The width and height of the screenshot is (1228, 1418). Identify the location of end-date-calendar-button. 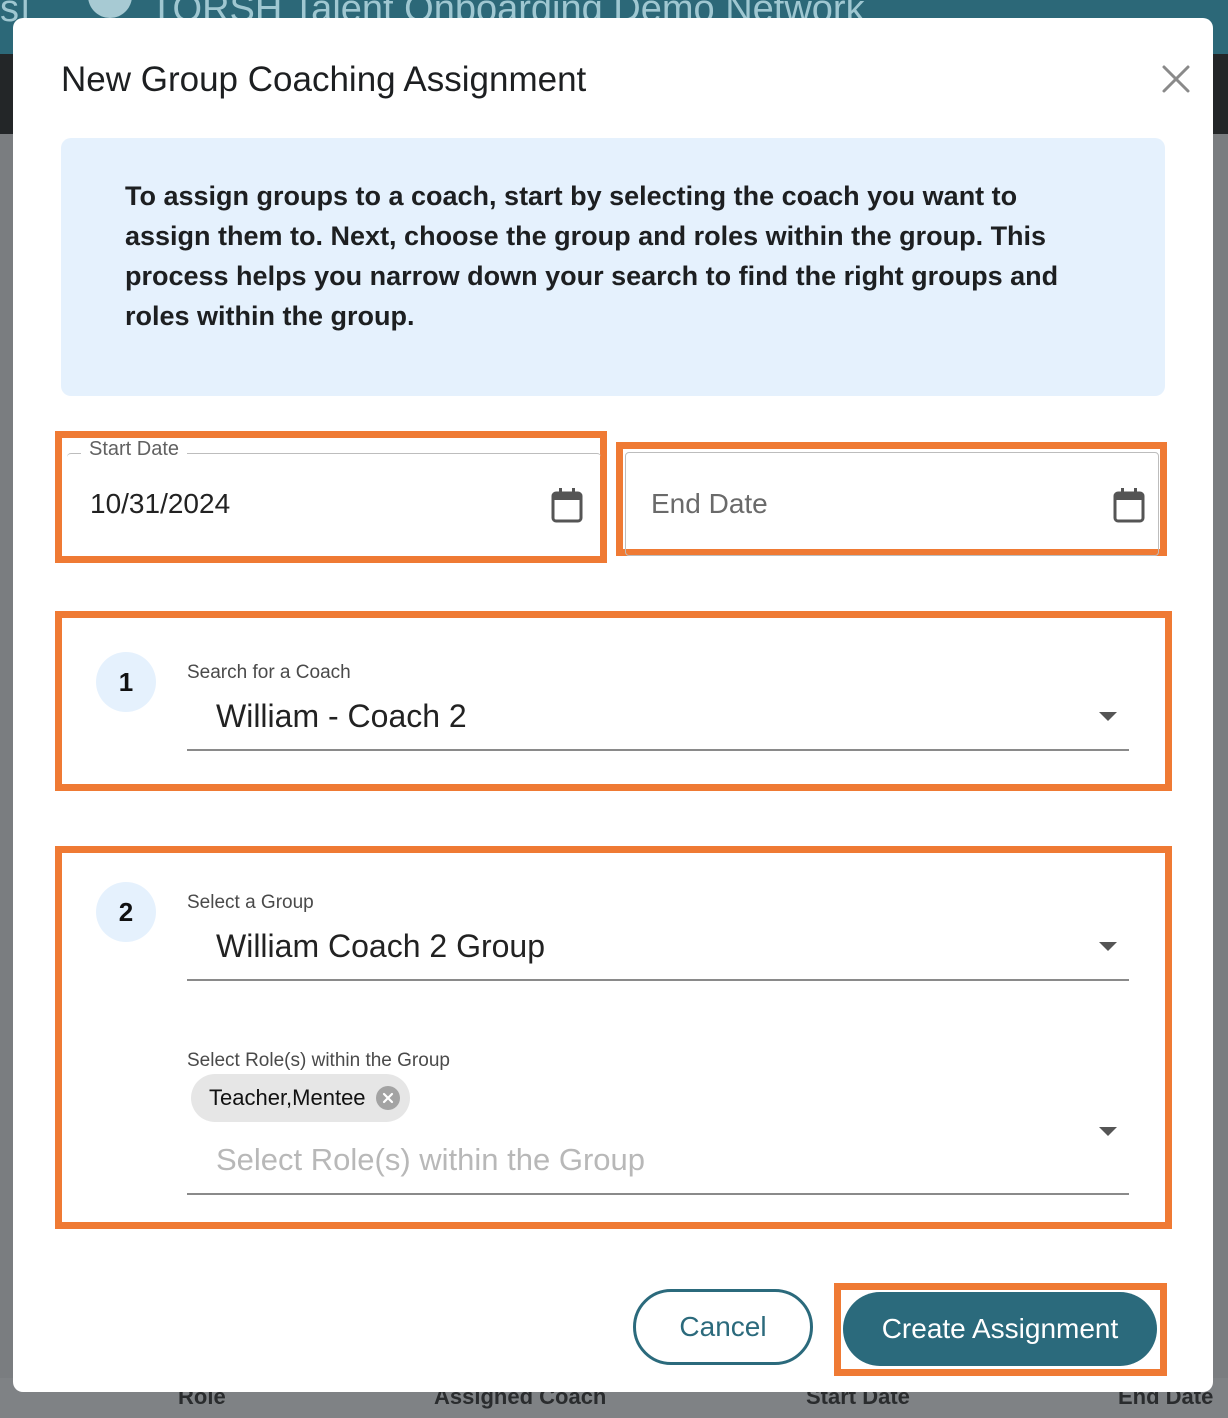
(1129, 505).